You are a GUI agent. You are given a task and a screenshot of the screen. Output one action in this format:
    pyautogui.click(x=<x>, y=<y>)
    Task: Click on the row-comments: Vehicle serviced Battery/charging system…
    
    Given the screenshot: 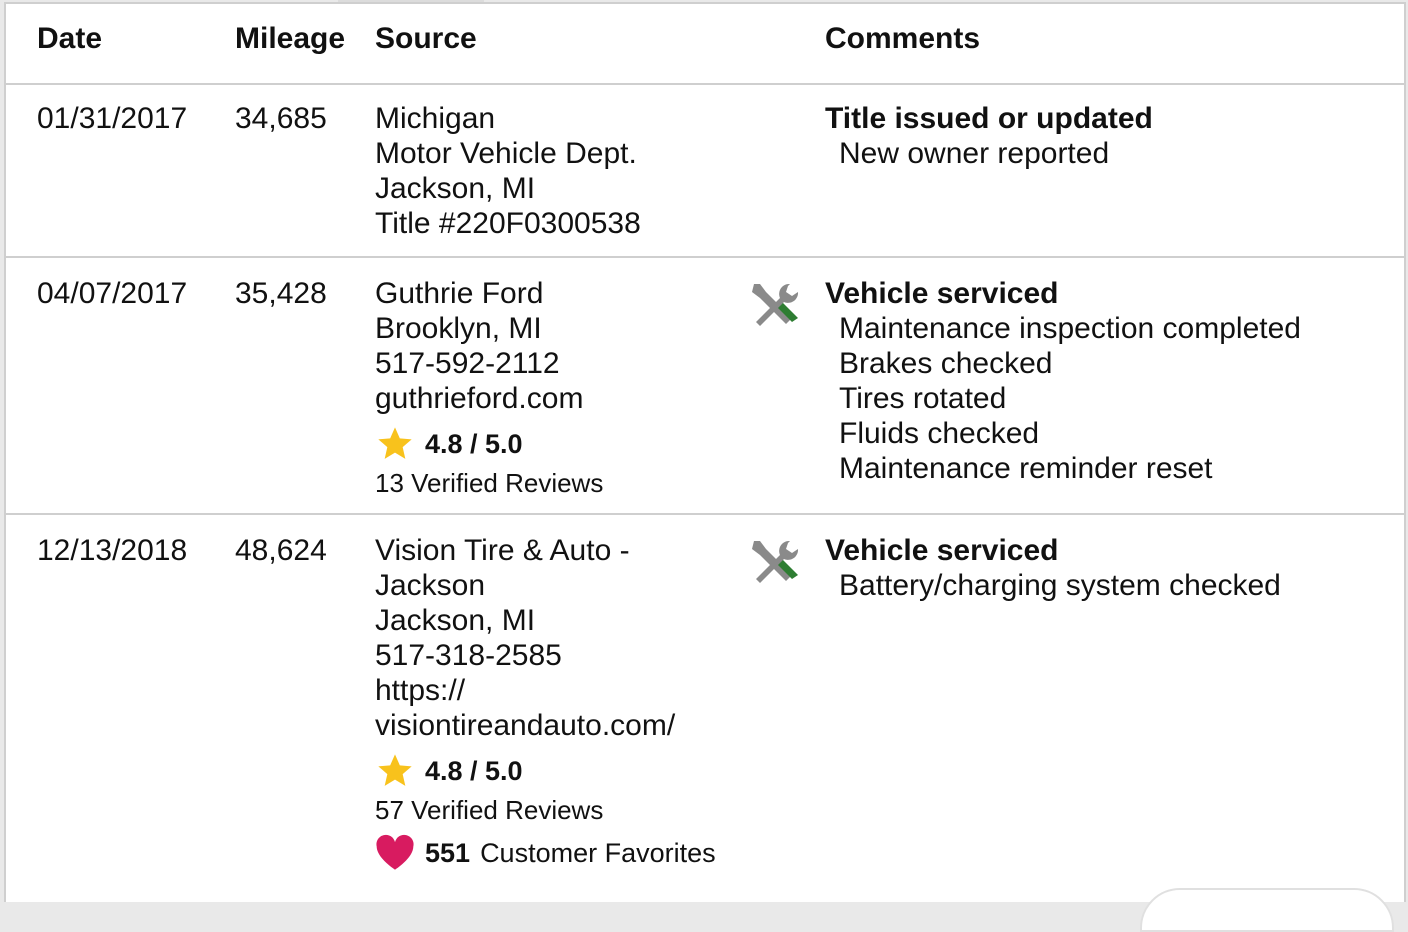 What is the action you would take?
    pyautogui.click(x=1053, y=568)
    